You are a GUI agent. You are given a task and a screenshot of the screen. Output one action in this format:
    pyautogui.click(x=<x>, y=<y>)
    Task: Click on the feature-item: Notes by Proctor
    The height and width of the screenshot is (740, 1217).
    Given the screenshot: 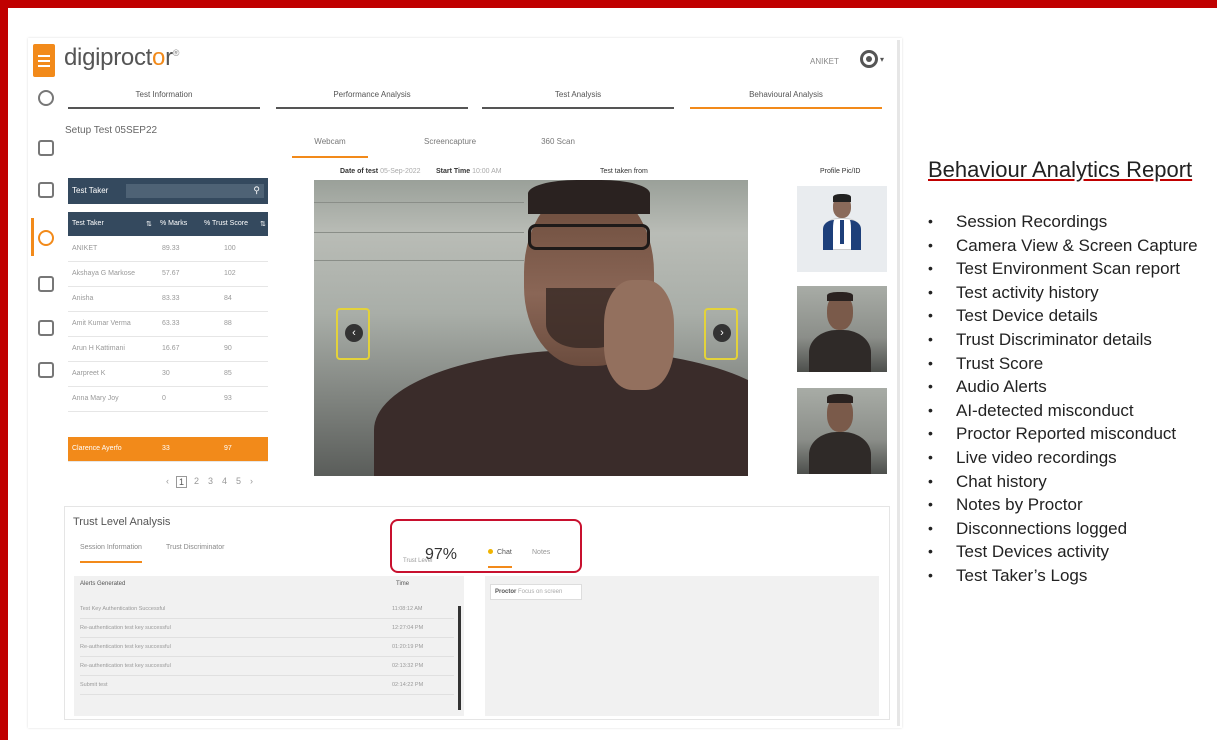 What is the action you would take?
    pyautogui.click(x=1063, y=505)
    